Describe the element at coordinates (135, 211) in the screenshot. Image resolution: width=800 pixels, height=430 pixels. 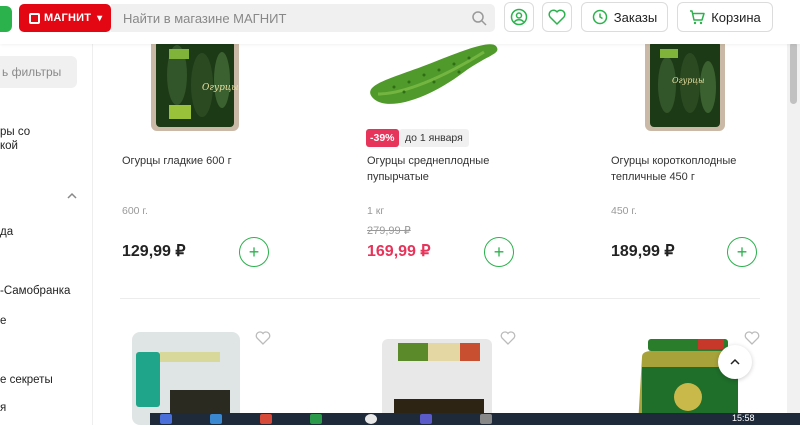
I see `product-weight: 600 г.` at that location.